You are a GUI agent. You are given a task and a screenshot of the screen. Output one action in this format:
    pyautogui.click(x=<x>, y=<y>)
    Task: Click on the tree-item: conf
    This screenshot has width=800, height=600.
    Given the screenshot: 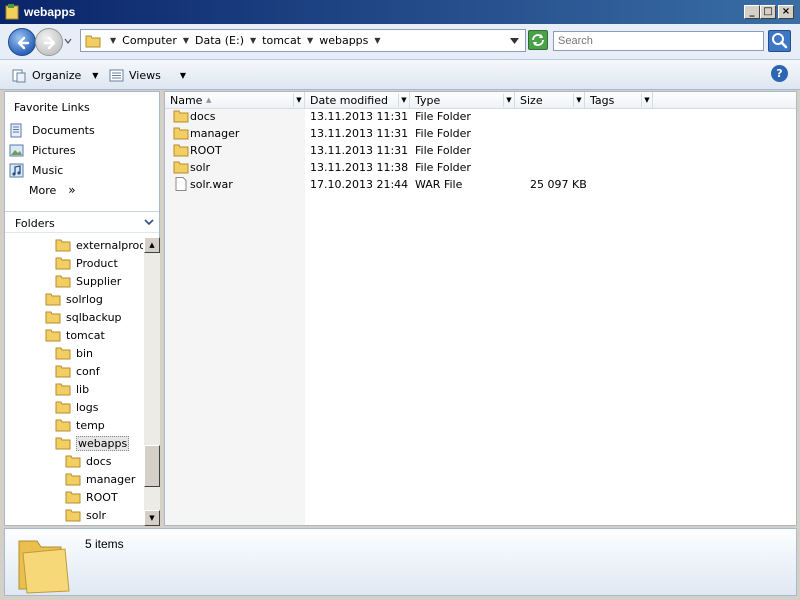 What is the action you would take?
    pyautogui.click(x=77, y=371)
    